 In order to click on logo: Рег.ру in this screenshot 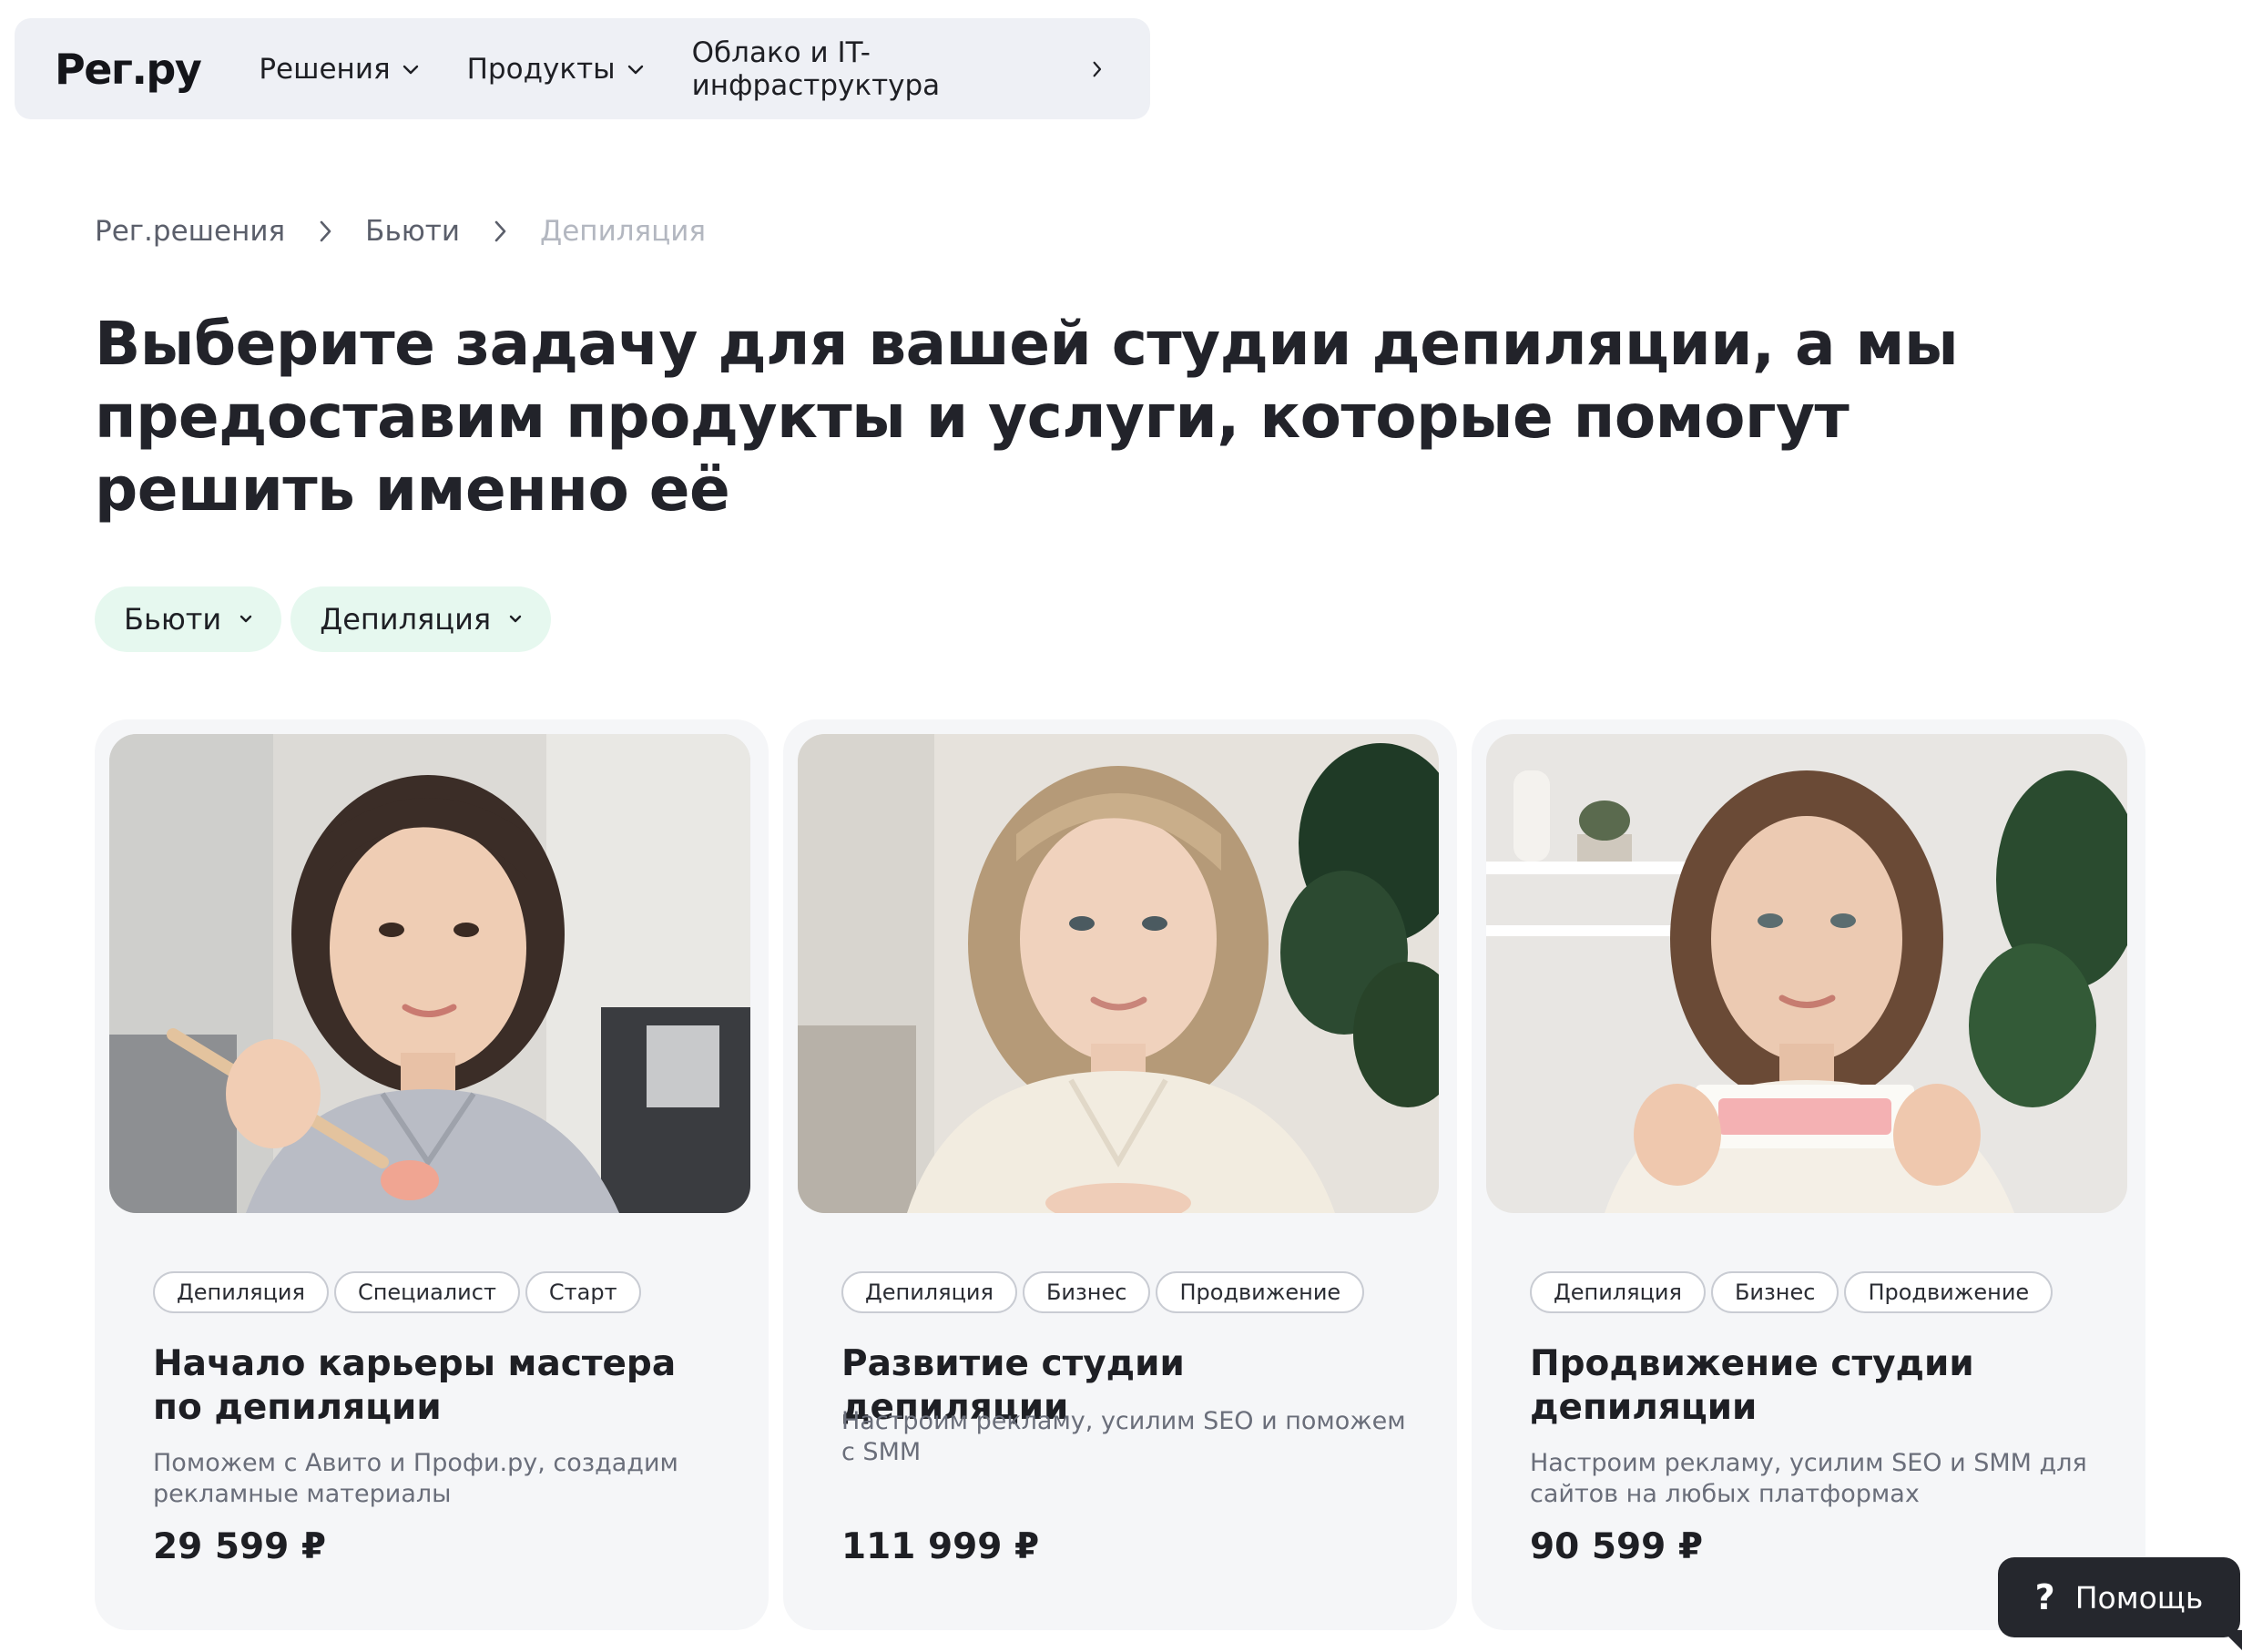, I will do `click(128, 69)`.